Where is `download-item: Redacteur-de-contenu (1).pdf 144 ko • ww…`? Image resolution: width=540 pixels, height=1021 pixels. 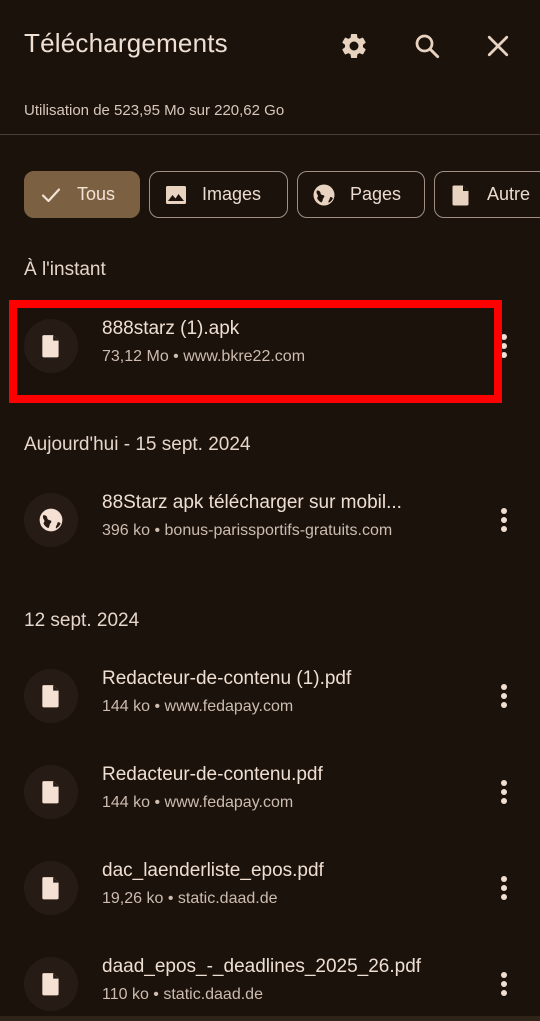 download-item: Redacteur-de-contenu (1).pdf 144 ko • ww… is located at coordinates (270, 696).